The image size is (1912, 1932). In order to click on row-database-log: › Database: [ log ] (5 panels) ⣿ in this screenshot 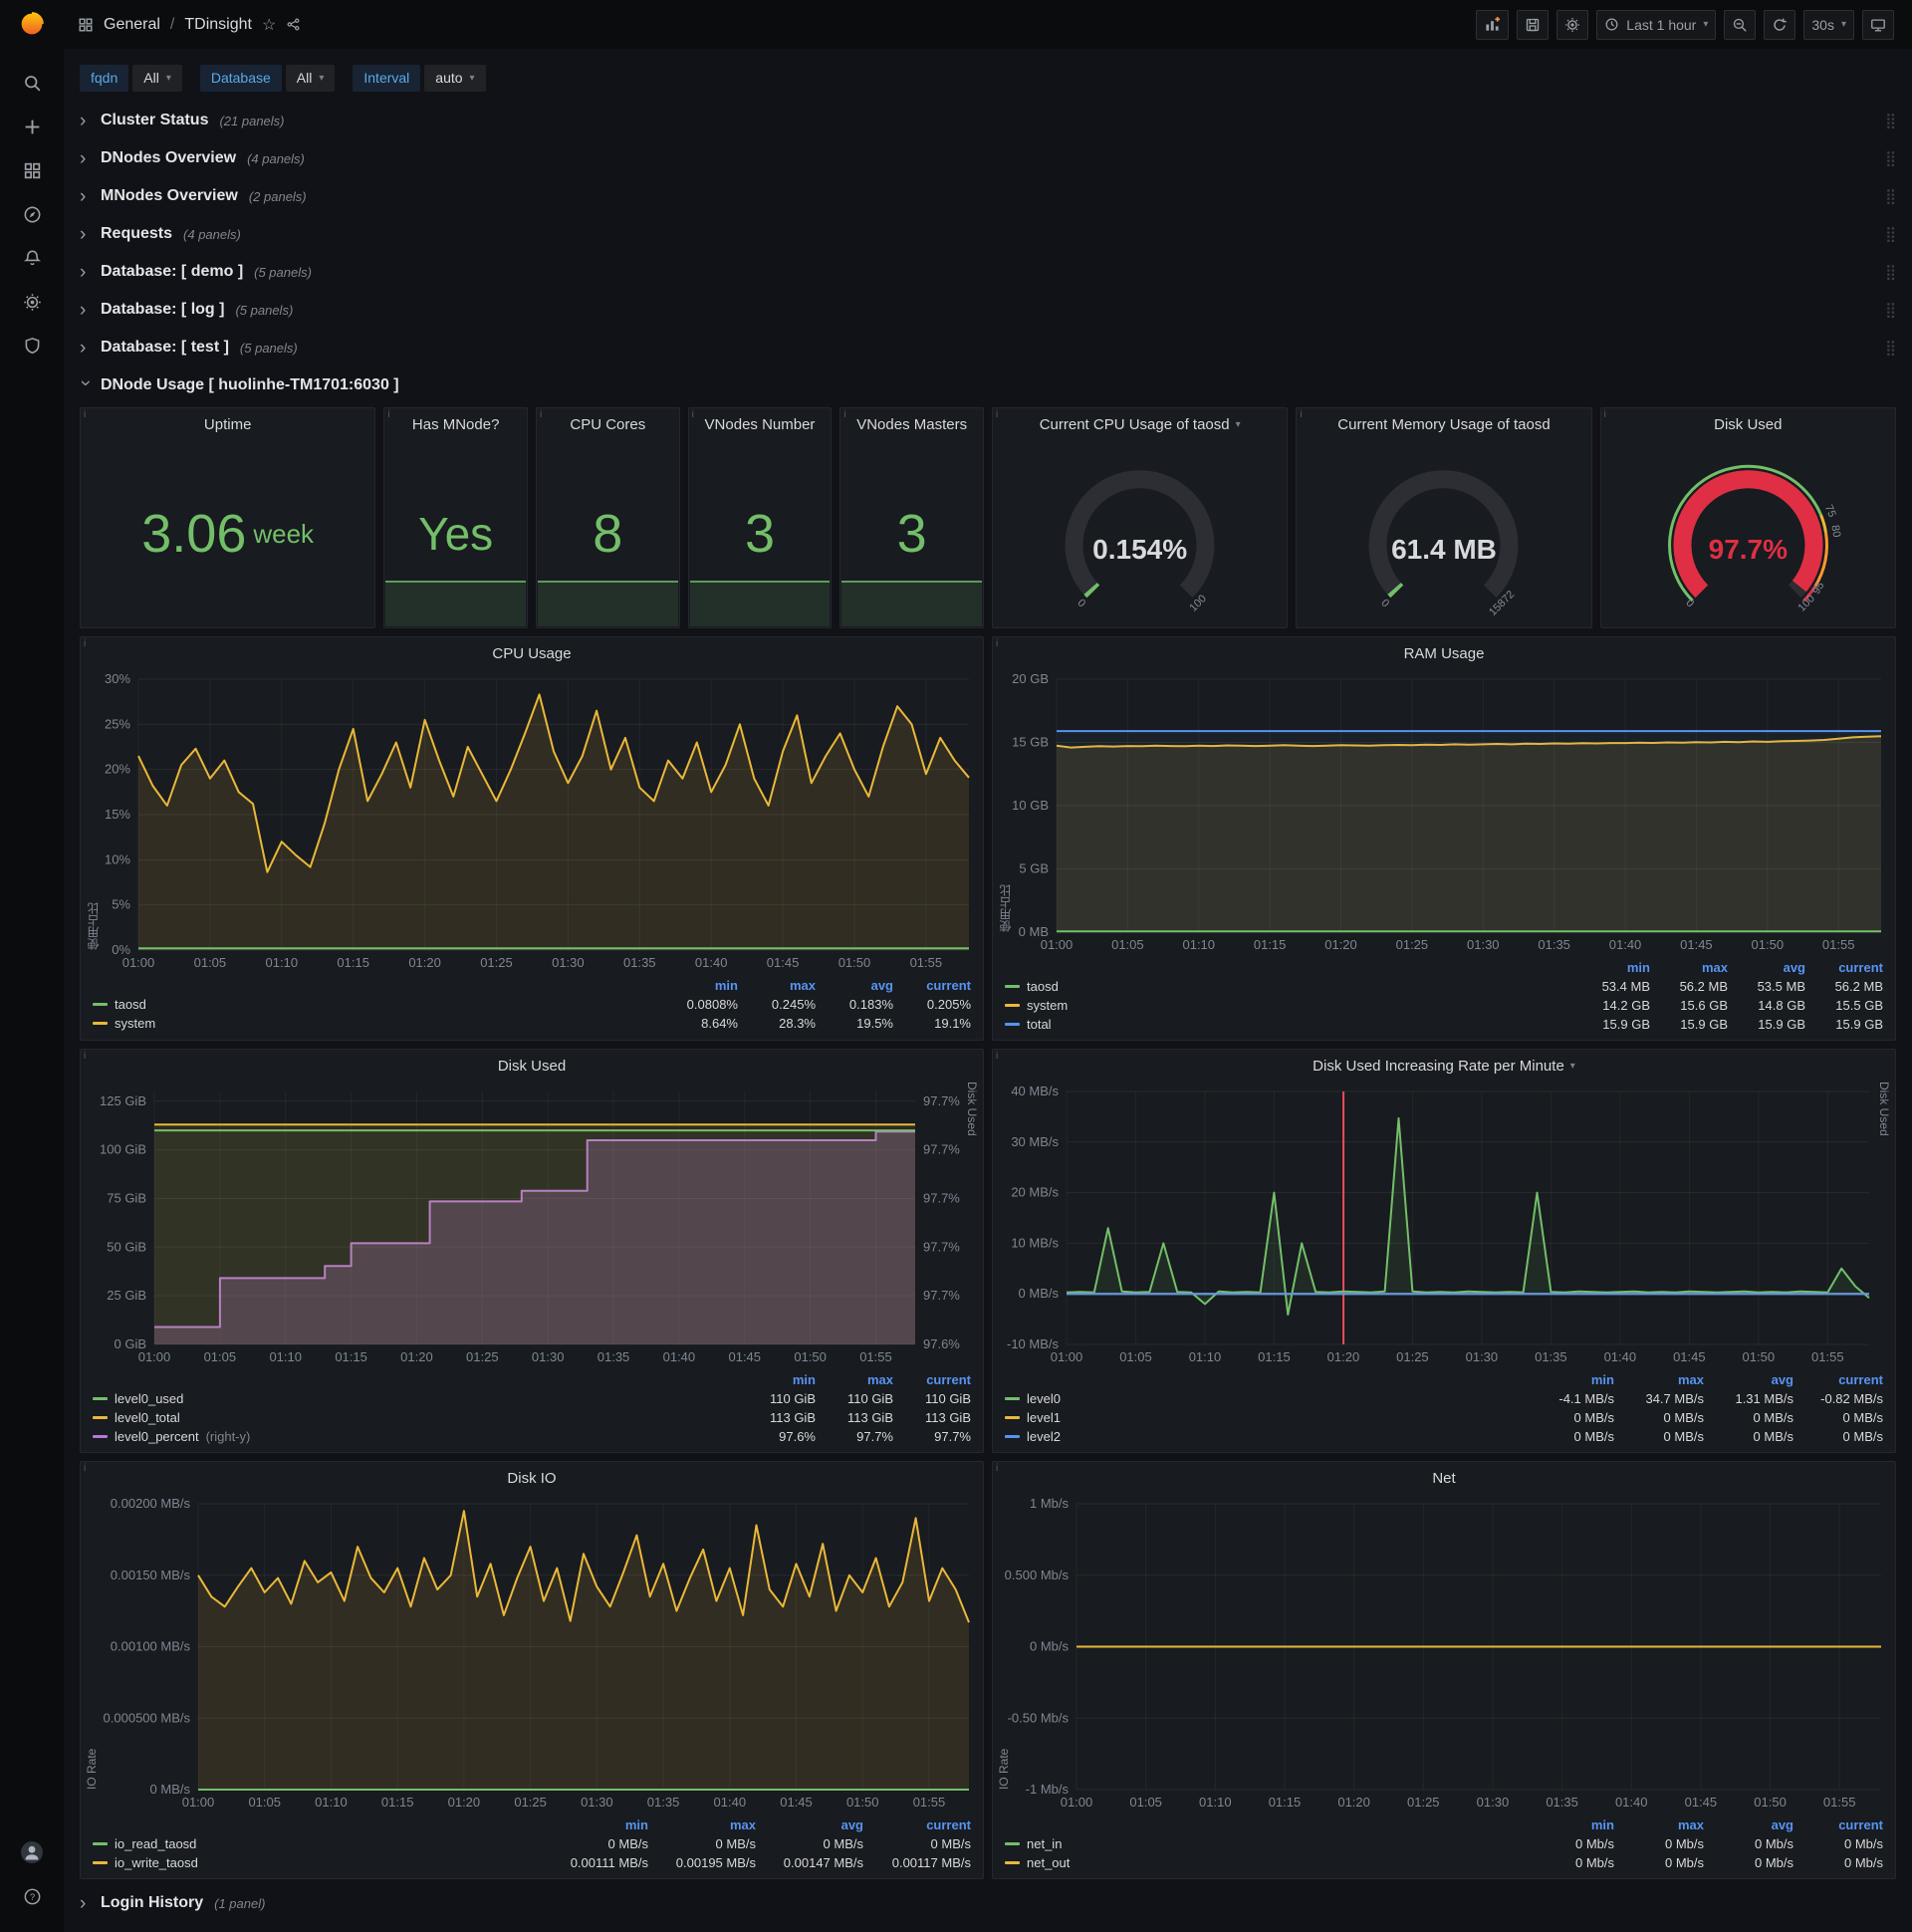, I will do `click(988, 310)`.